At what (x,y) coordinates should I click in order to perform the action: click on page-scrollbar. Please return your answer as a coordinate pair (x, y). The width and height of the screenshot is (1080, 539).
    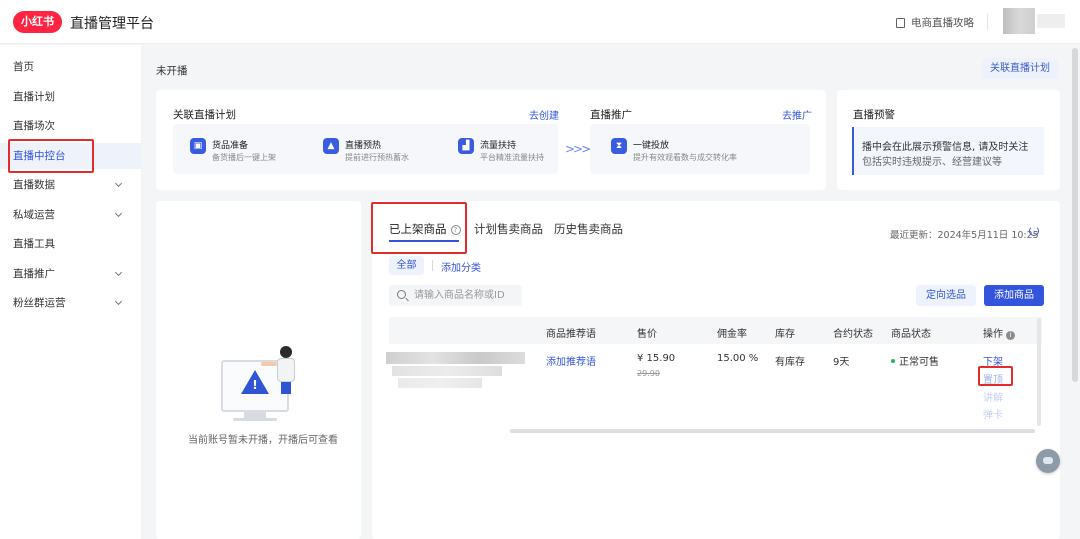
    Looking at the image, I should click on (1075, 215).